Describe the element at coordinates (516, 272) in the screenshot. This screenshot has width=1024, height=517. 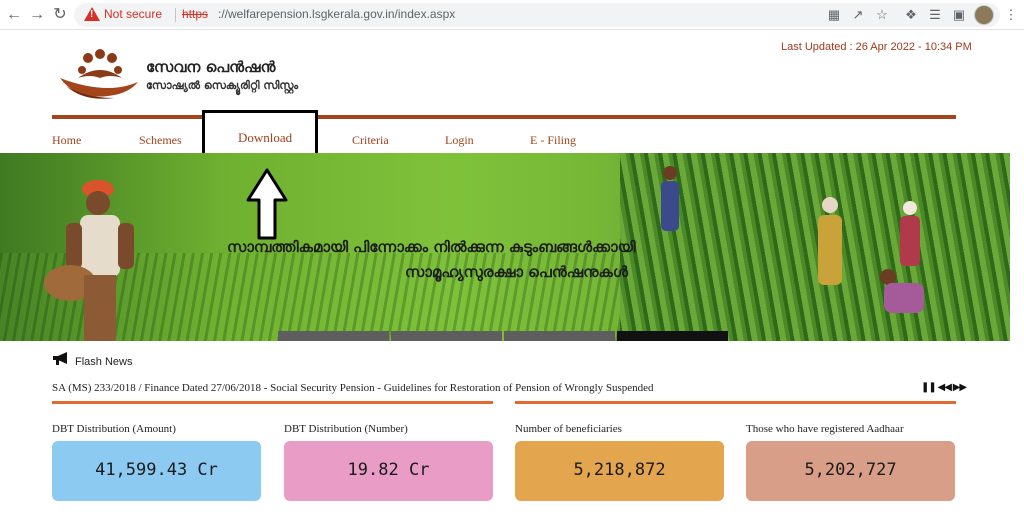
I see `banner-subtagline: സാമൂഹ്യസുരക്ഷാ പെൻഷനുകൾ` at that location.